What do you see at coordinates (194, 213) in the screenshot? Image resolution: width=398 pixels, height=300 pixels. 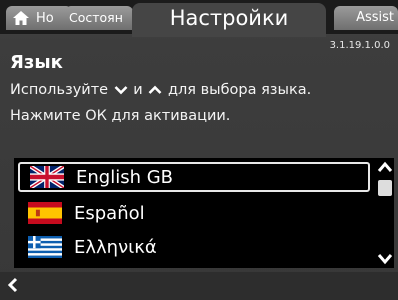 I see `language-item-espanol: Español` at bounding box center [194, 213].